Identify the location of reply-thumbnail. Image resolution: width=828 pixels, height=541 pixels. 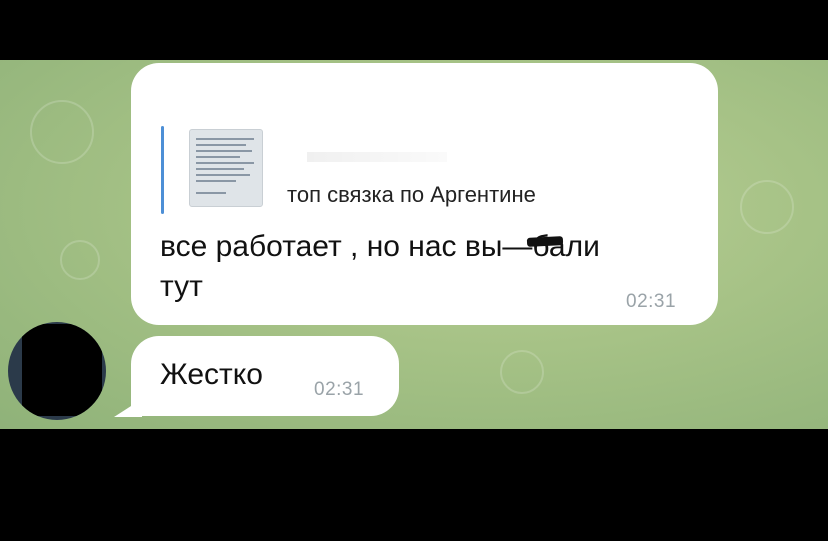
(226, 168).